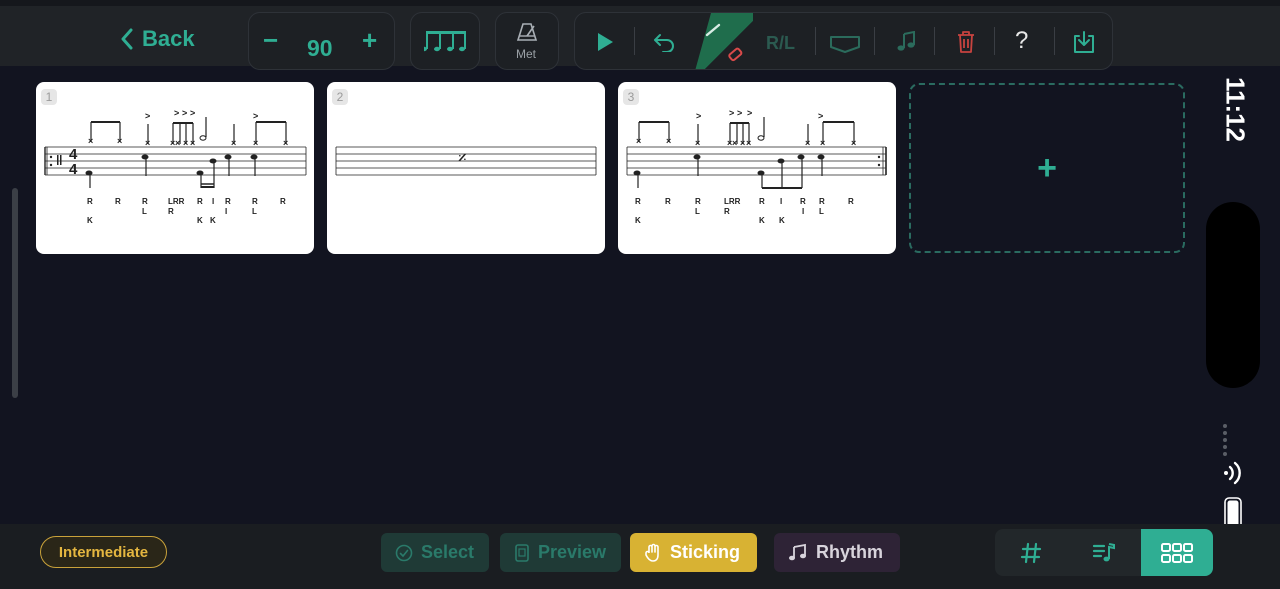 The height and width of the screenshot is (589, 1280). I want to click on tempo-decrease-button: −, so click(270, 40).